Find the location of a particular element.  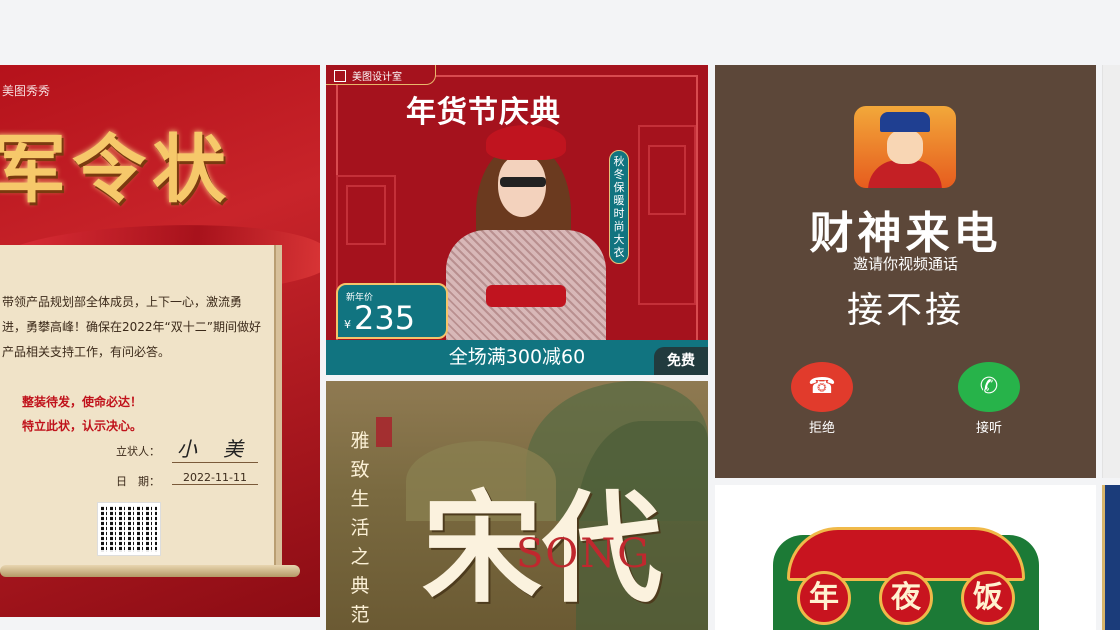

brand-logo: 美图秀秀 is located at coordinates (26, 91).